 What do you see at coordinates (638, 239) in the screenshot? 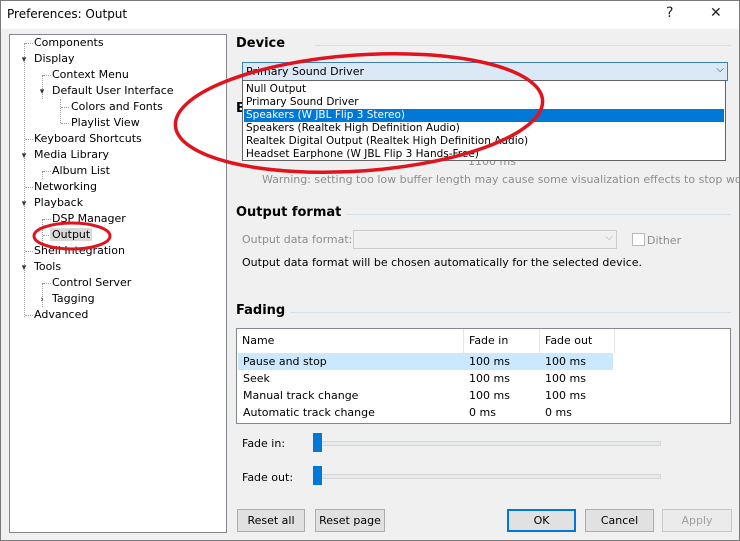
I see `dither-checkbox` at bounding box center [638, 239].